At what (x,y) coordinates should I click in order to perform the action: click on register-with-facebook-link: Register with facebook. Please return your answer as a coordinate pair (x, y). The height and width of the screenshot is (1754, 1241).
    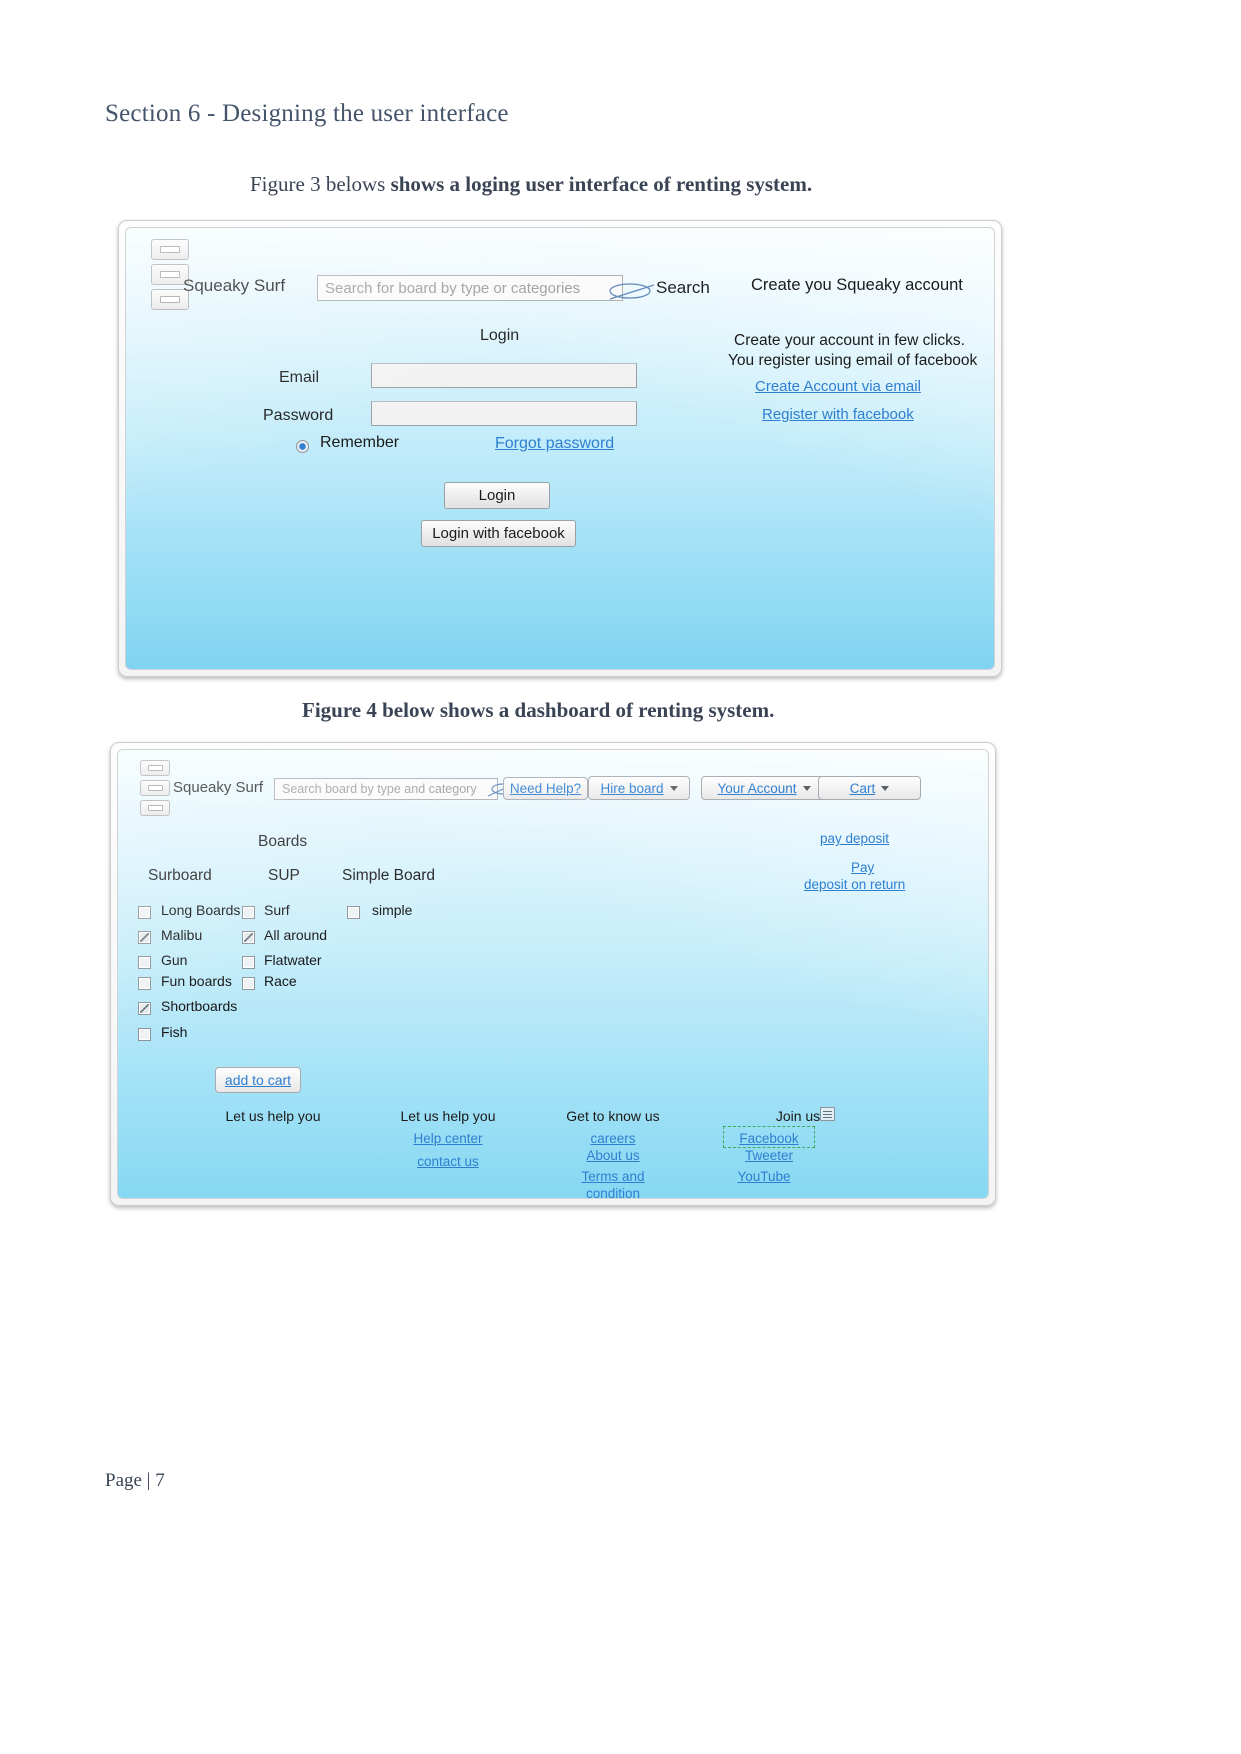
    Looking at the image, I should click on (838, 414).